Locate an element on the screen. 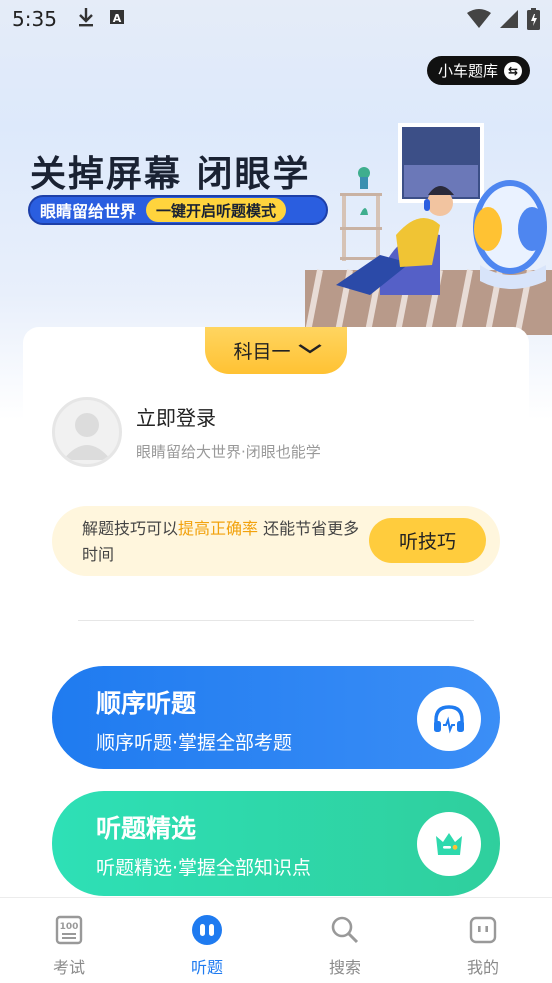  chevron-down-icon is located at coordinates (309, 351).